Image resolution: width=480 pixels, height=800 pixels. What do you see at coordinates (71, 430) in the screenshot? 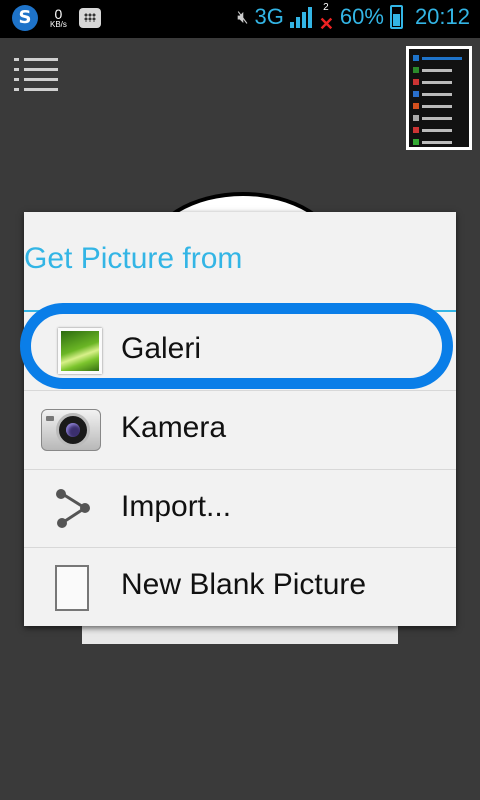
I see `camera-icon` at bounding box center [71, 430].